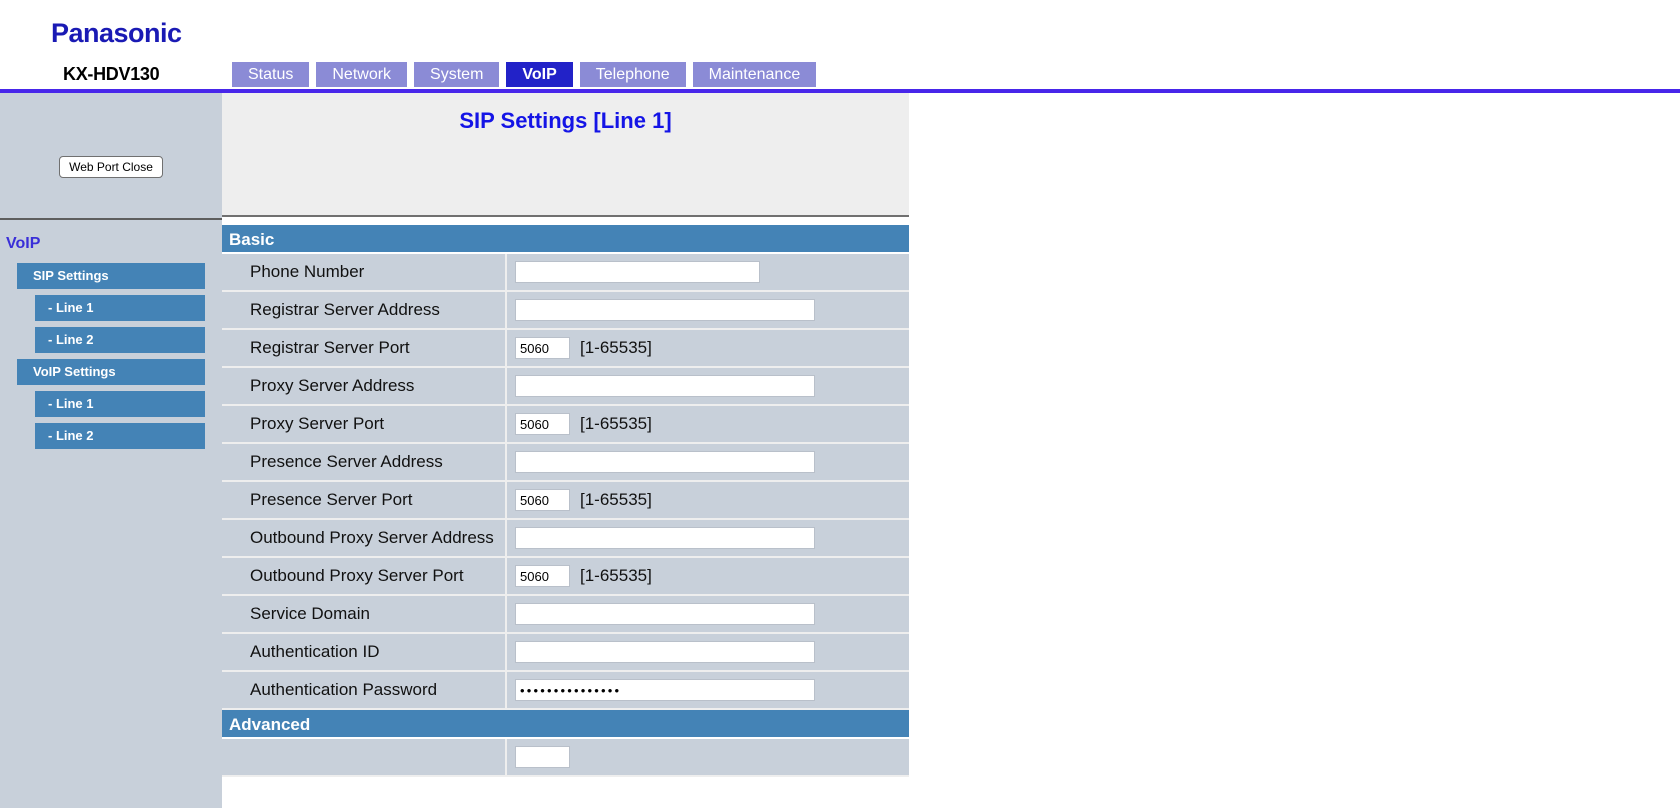 Image resolution: width=1680 pixels, height=808 pixels. I want to click on presence-server-port-input, so click(542, 500).